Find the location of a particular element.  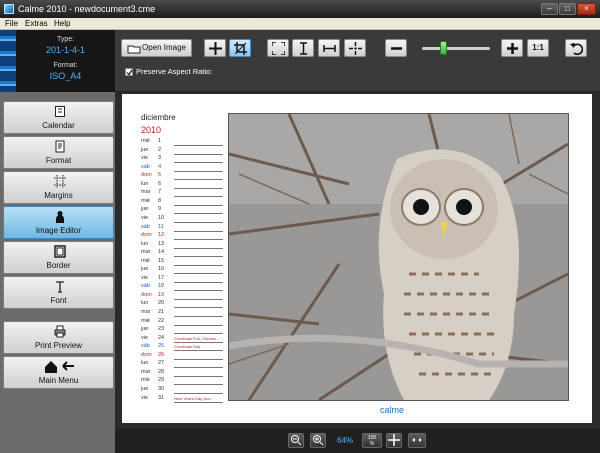

zoom-in-bottom-button is located at coordinates (318, 440).